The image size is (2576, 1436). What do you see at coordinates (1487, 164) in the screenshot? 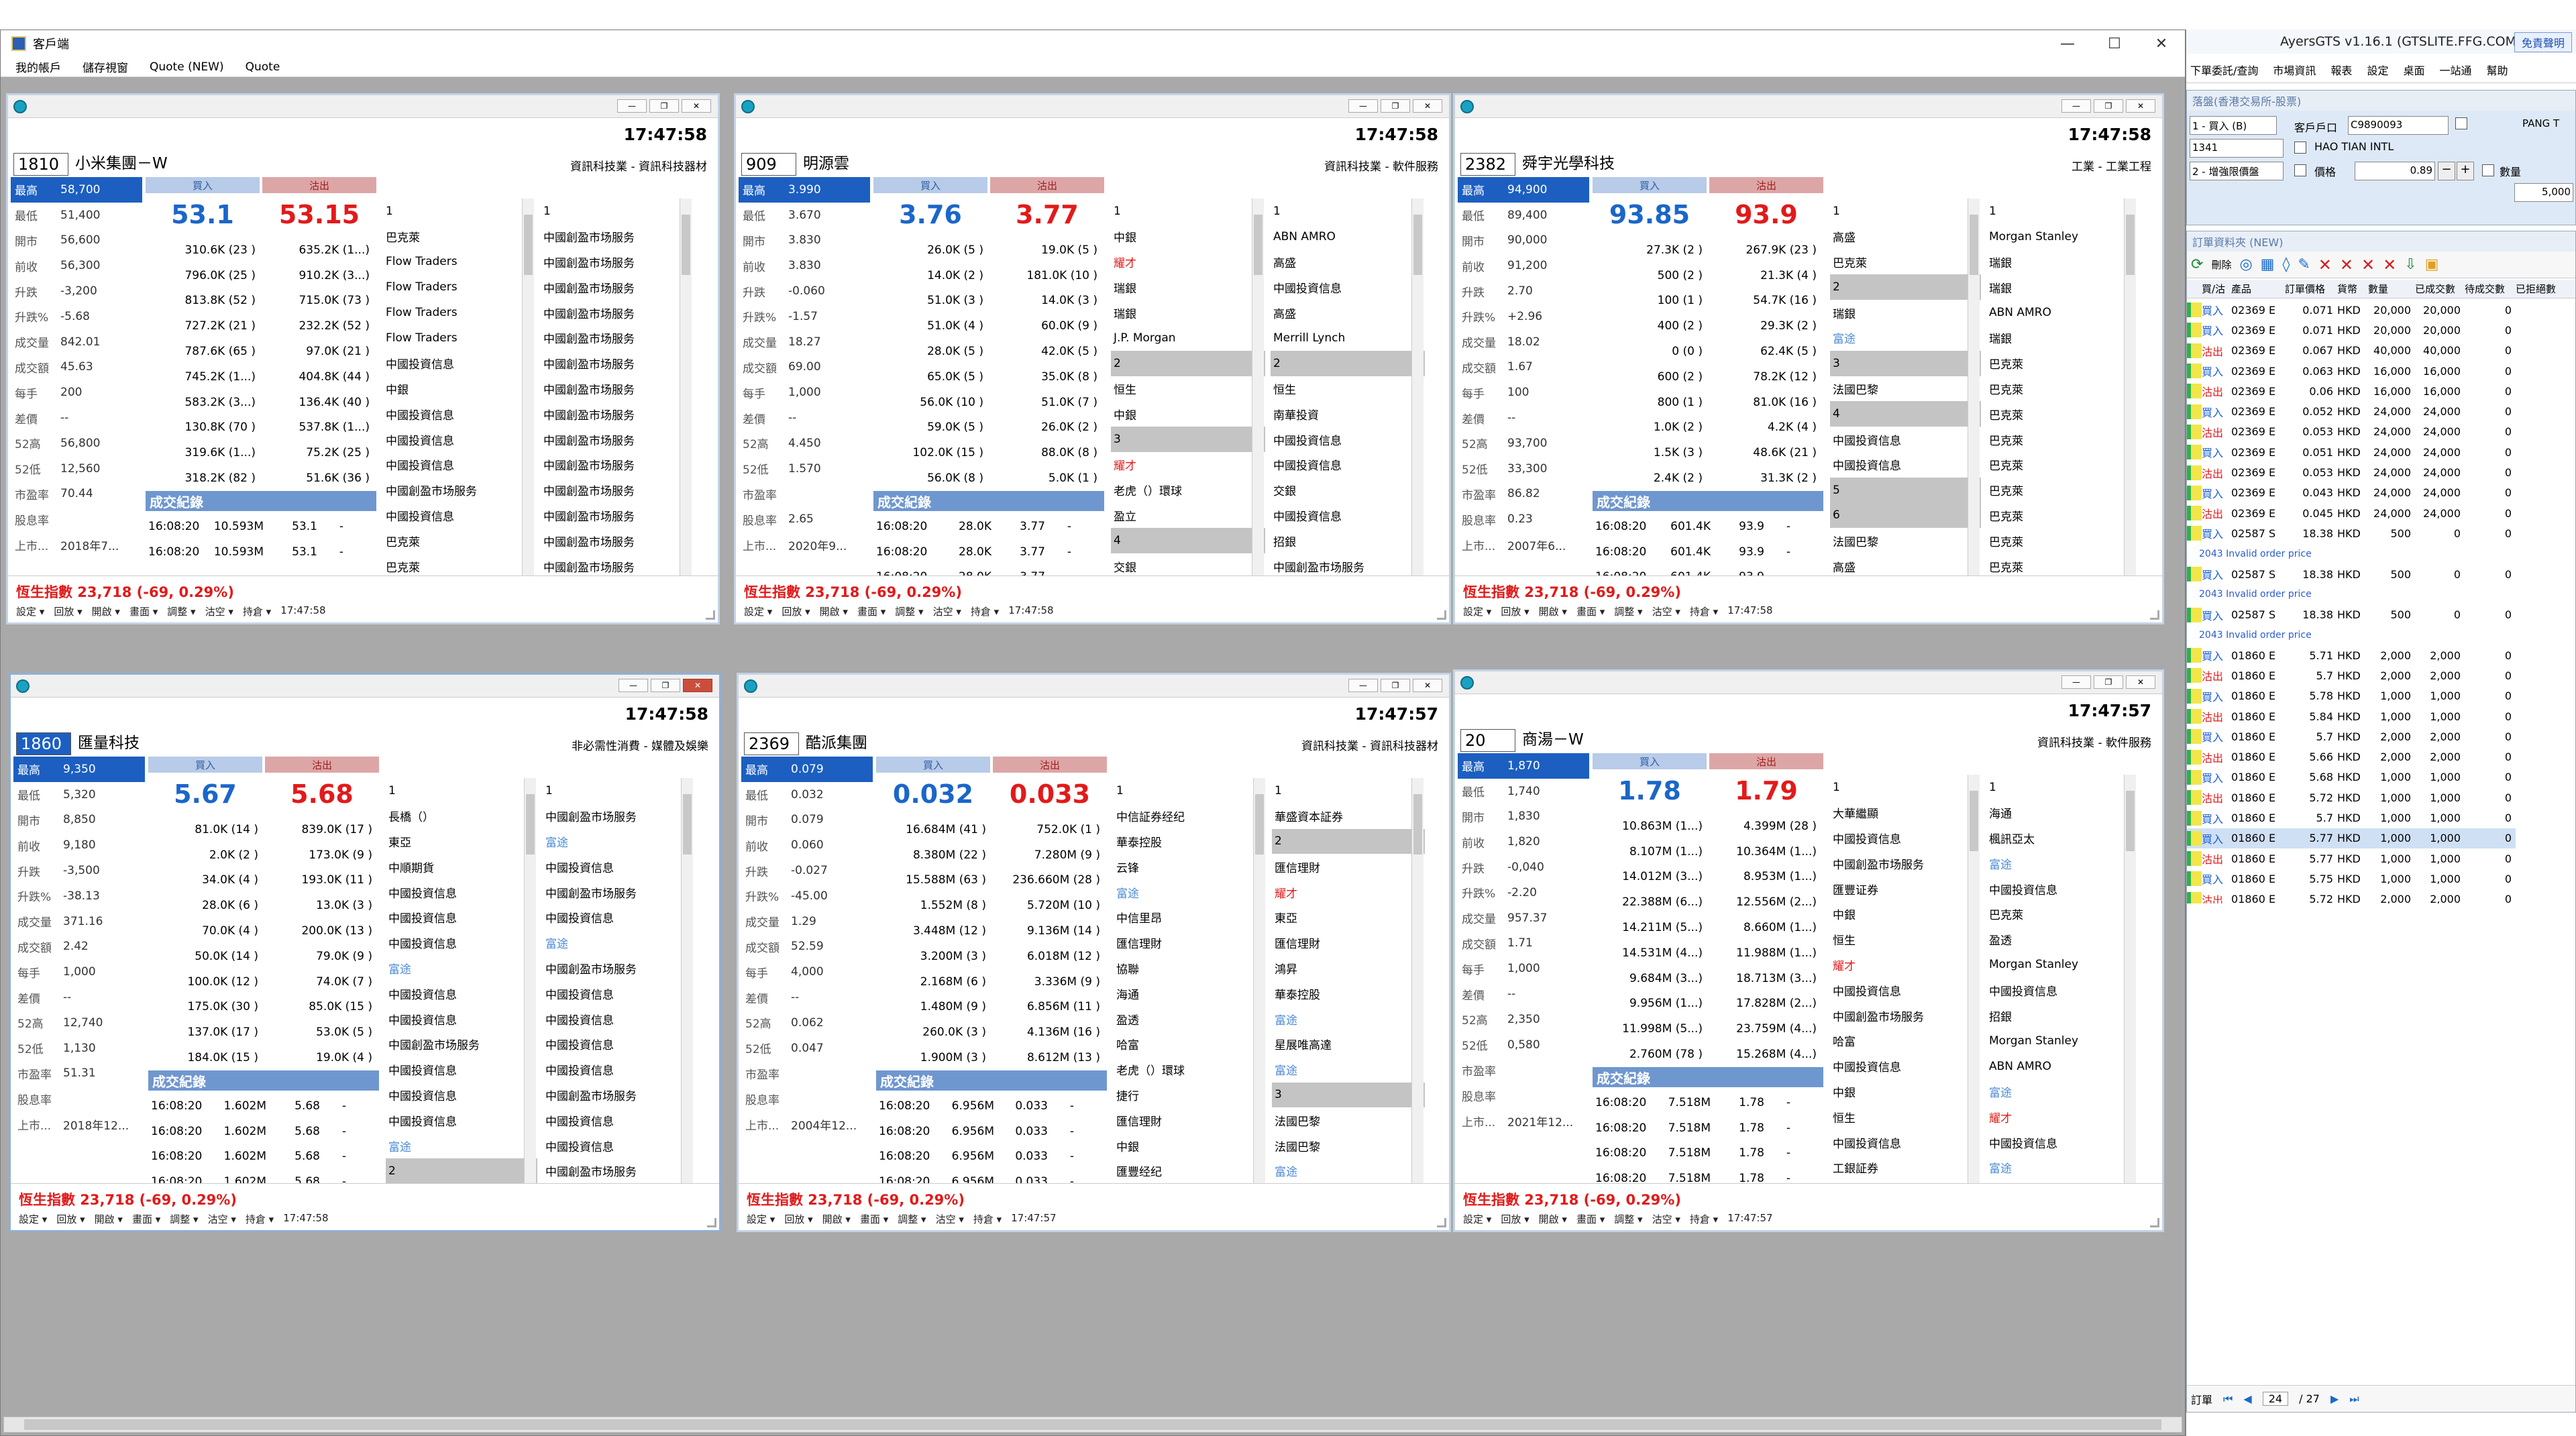
I see `stock-code-input: 2382` at bounding box center [1487, 164].